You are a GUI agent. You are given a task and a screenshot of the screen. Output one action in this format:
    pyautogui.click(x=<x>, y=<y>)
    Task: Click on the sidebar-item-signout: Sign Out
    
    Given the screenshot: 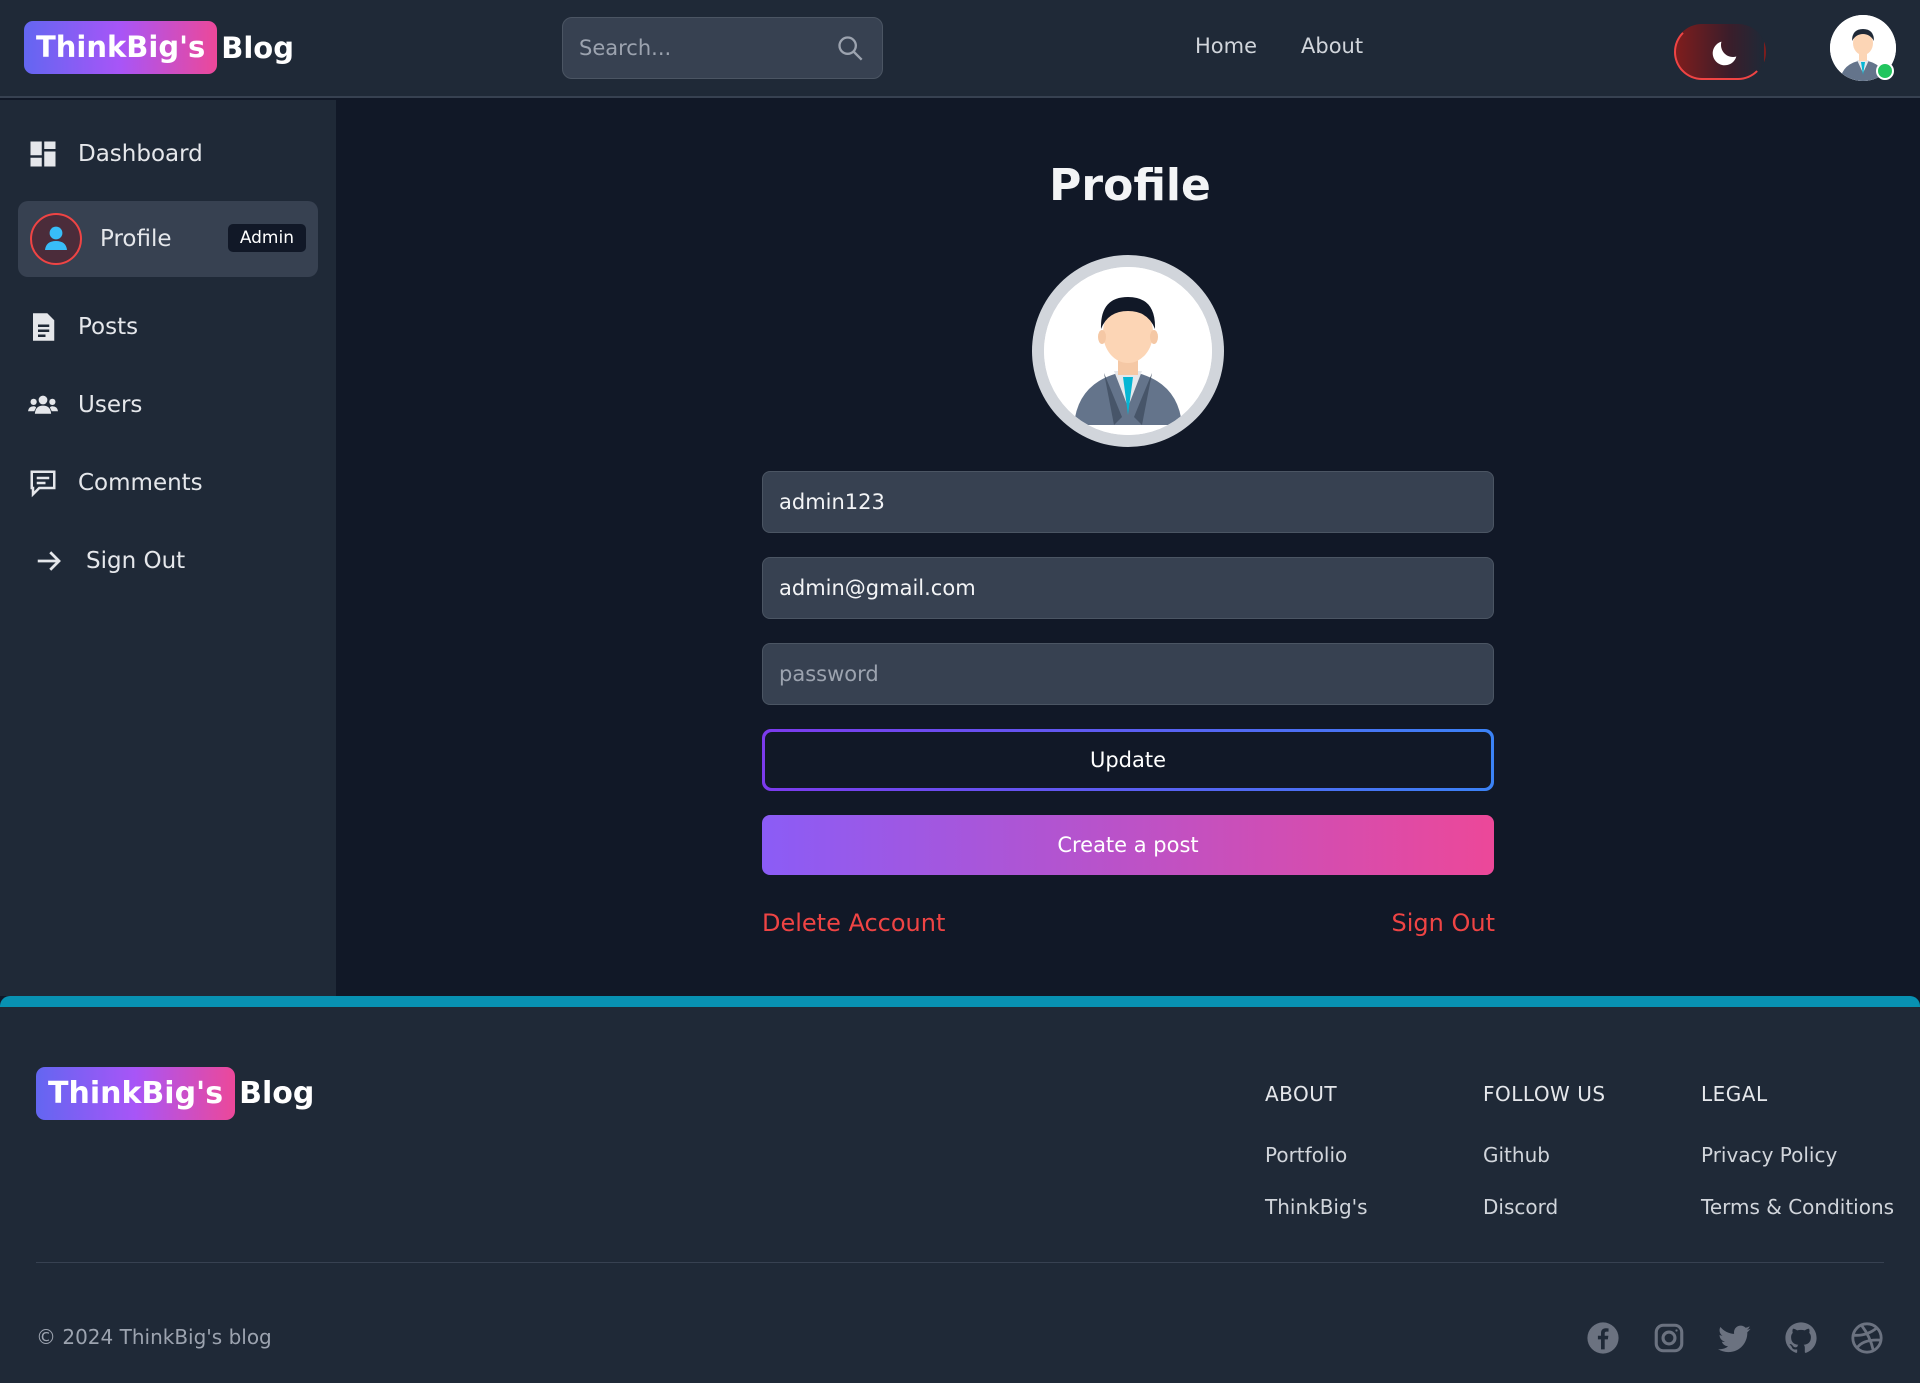 What is the action you would take?
    pyautogui.click(x=168, y=561)
    